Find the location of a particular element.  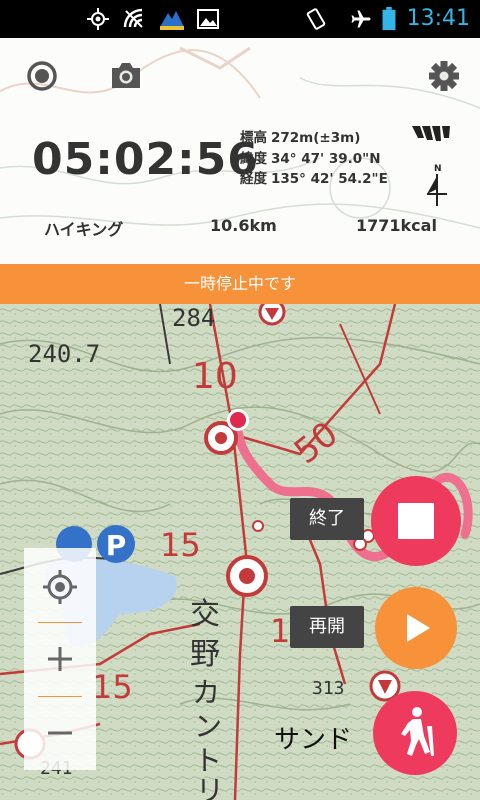

map-controls is located at coordinates (60, 659).